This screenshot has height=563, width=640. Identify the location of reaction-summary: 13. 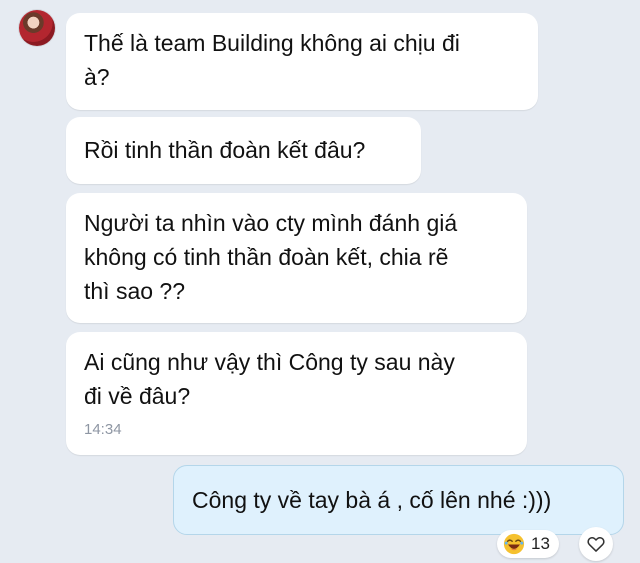
(528, 544).